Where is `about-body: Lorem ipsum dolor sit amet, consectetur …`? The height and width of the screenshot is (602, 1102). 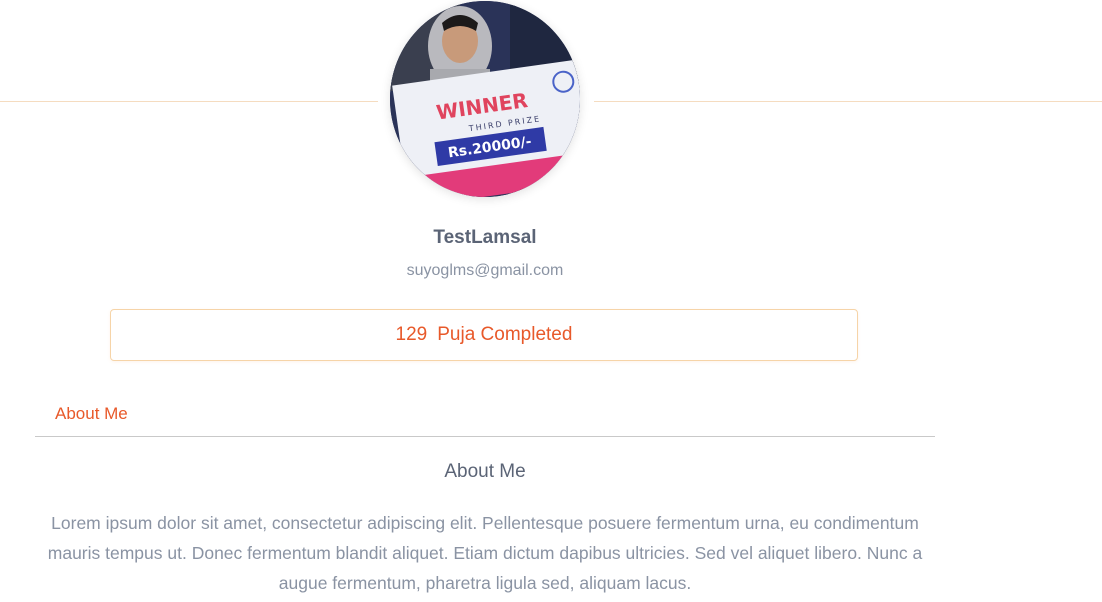
about-body: Lorem ipsum dolor sit amet, consectetur … is located at coordinates (485, 553).